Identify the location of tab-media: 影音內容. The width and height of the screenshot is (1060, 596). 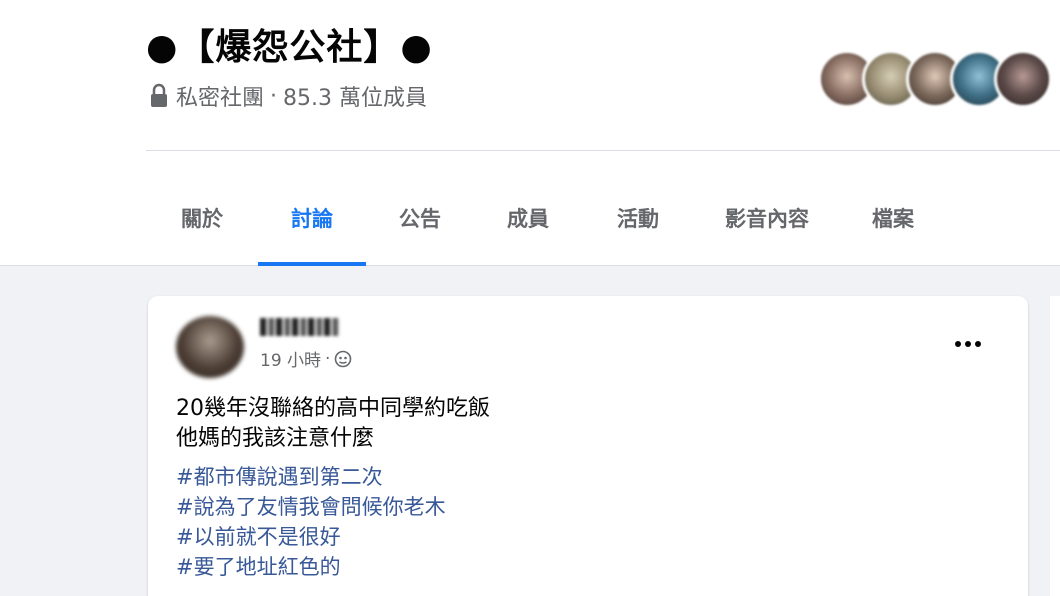
(767, 218).